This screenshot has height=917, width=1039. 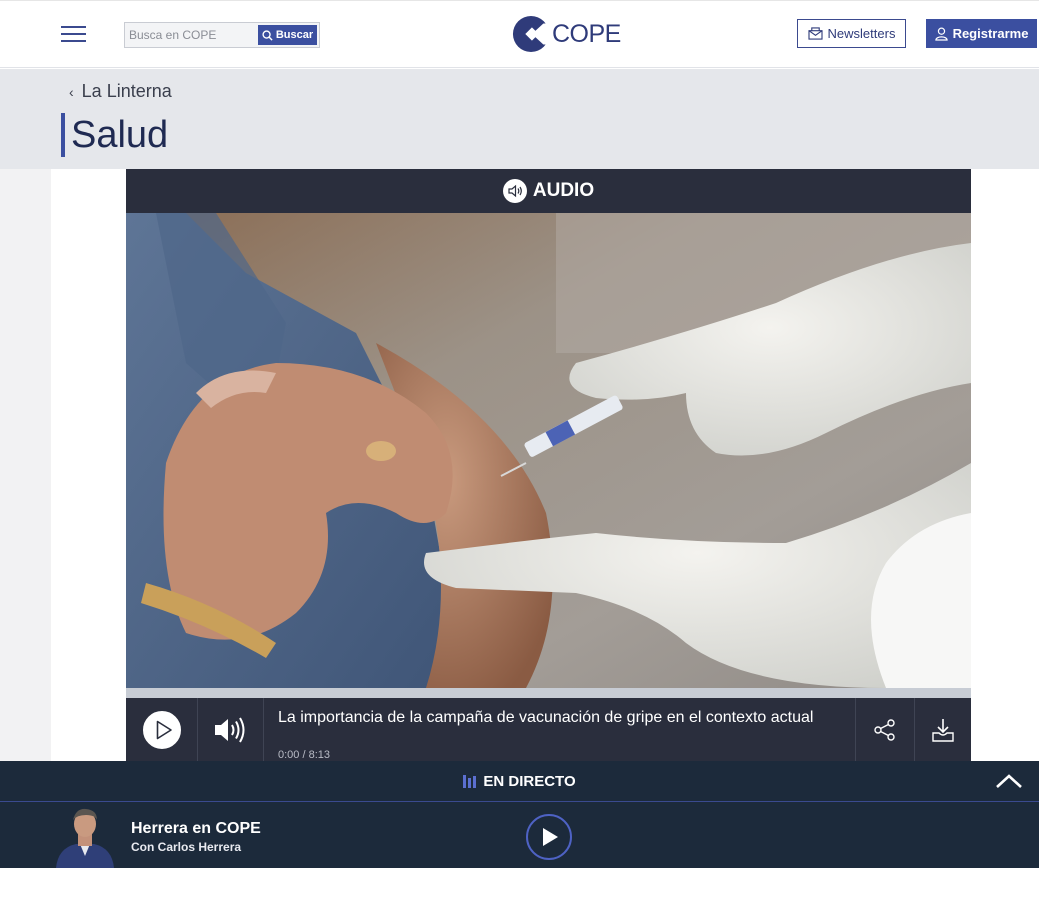 What do you see at coordinates (267, 35) in the screenshot?
I see `search-icon` at bounding box center [267, 35].